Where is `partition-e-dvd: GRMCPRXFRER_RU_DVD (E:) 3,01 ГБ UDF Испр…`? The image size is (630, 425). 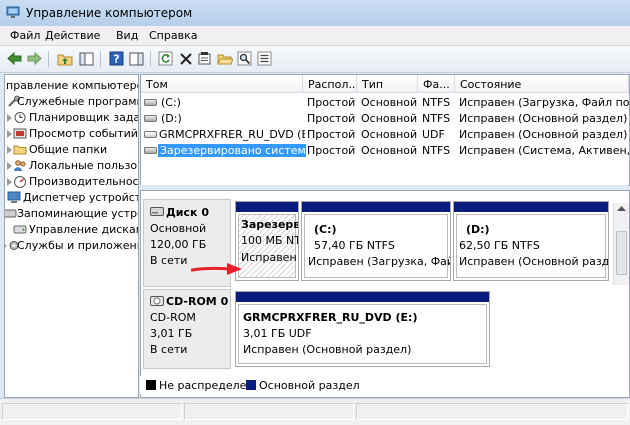
partition-e-dvd: GRMCPRXFRER_RU_DVD (E:) 3,01 ГБ UDF Испр… is located at coordinates (362, 329).